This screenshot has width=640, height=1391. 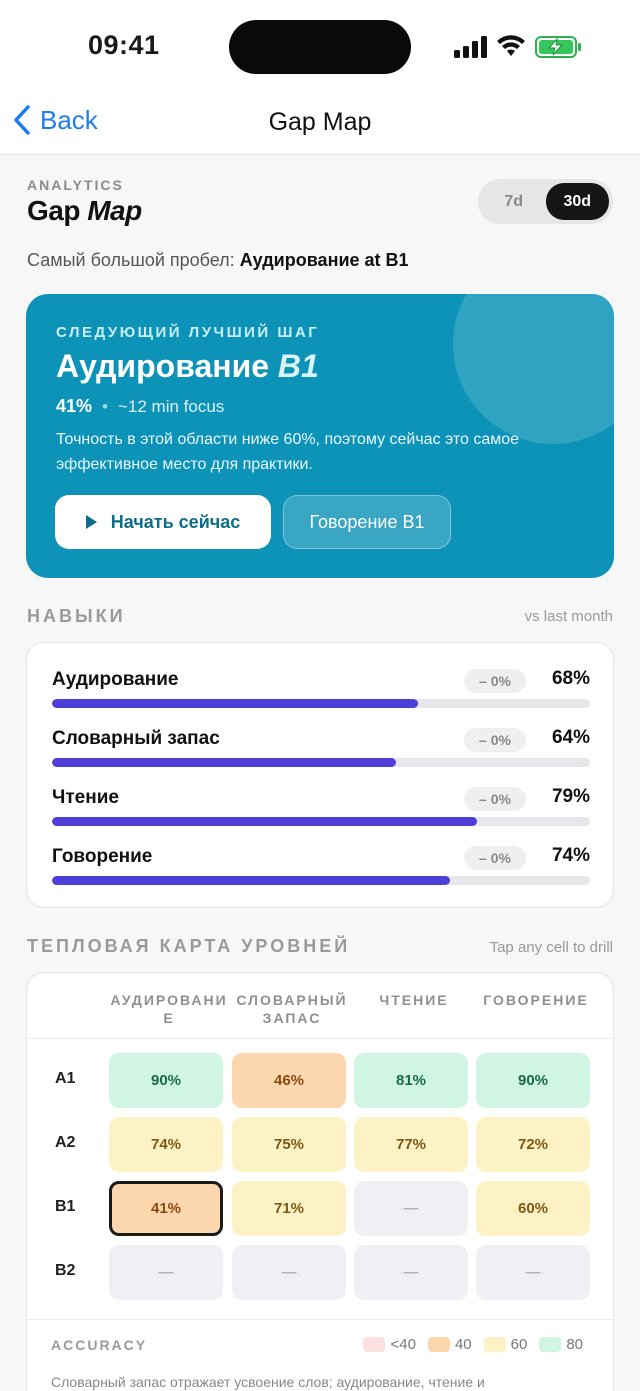 What do you see at coordinates (558, 47) in the screenshot?
I see `battery-charging-icon` at bounding box center [558, 47].